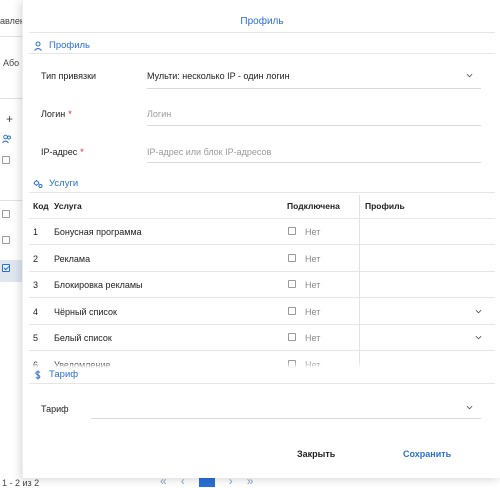 The image size is (500, 488). Describe the element at coordinates (38, 183) in the screenshot. I see `gears-icon` at that location.